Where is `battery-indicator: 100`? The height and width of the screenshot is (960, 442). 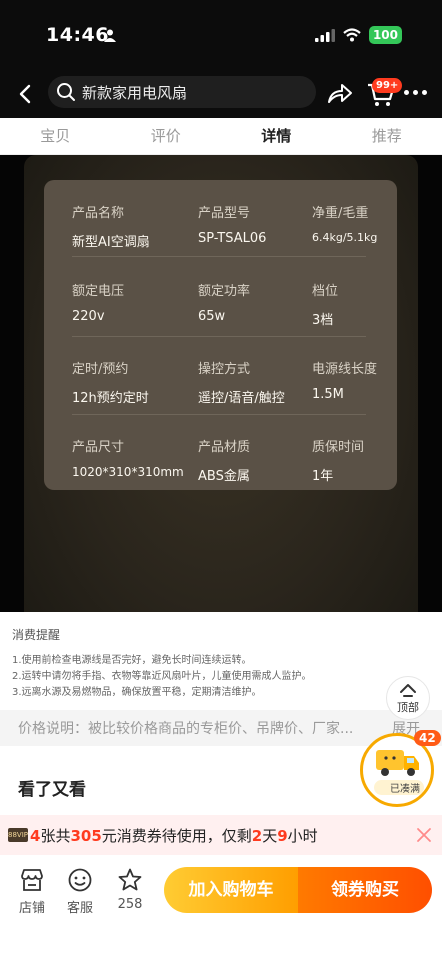 battery-indicator: 100 is located at coordinates (385, 35).